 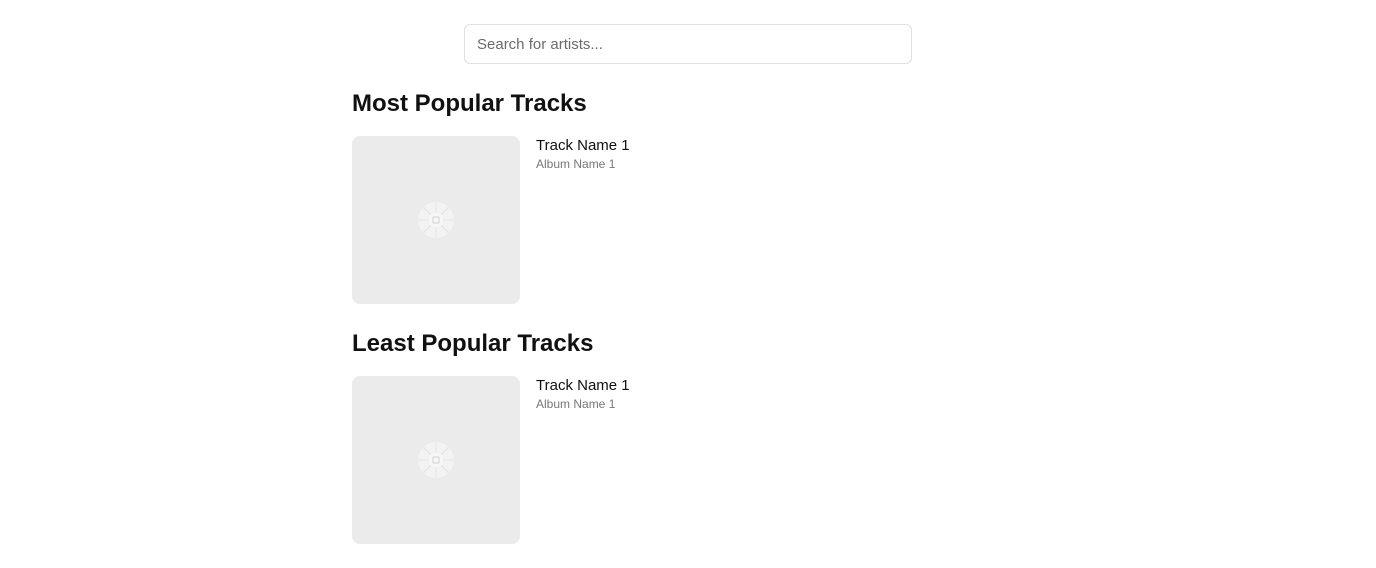 I want to click on search-input, so click(x=688, y=44).